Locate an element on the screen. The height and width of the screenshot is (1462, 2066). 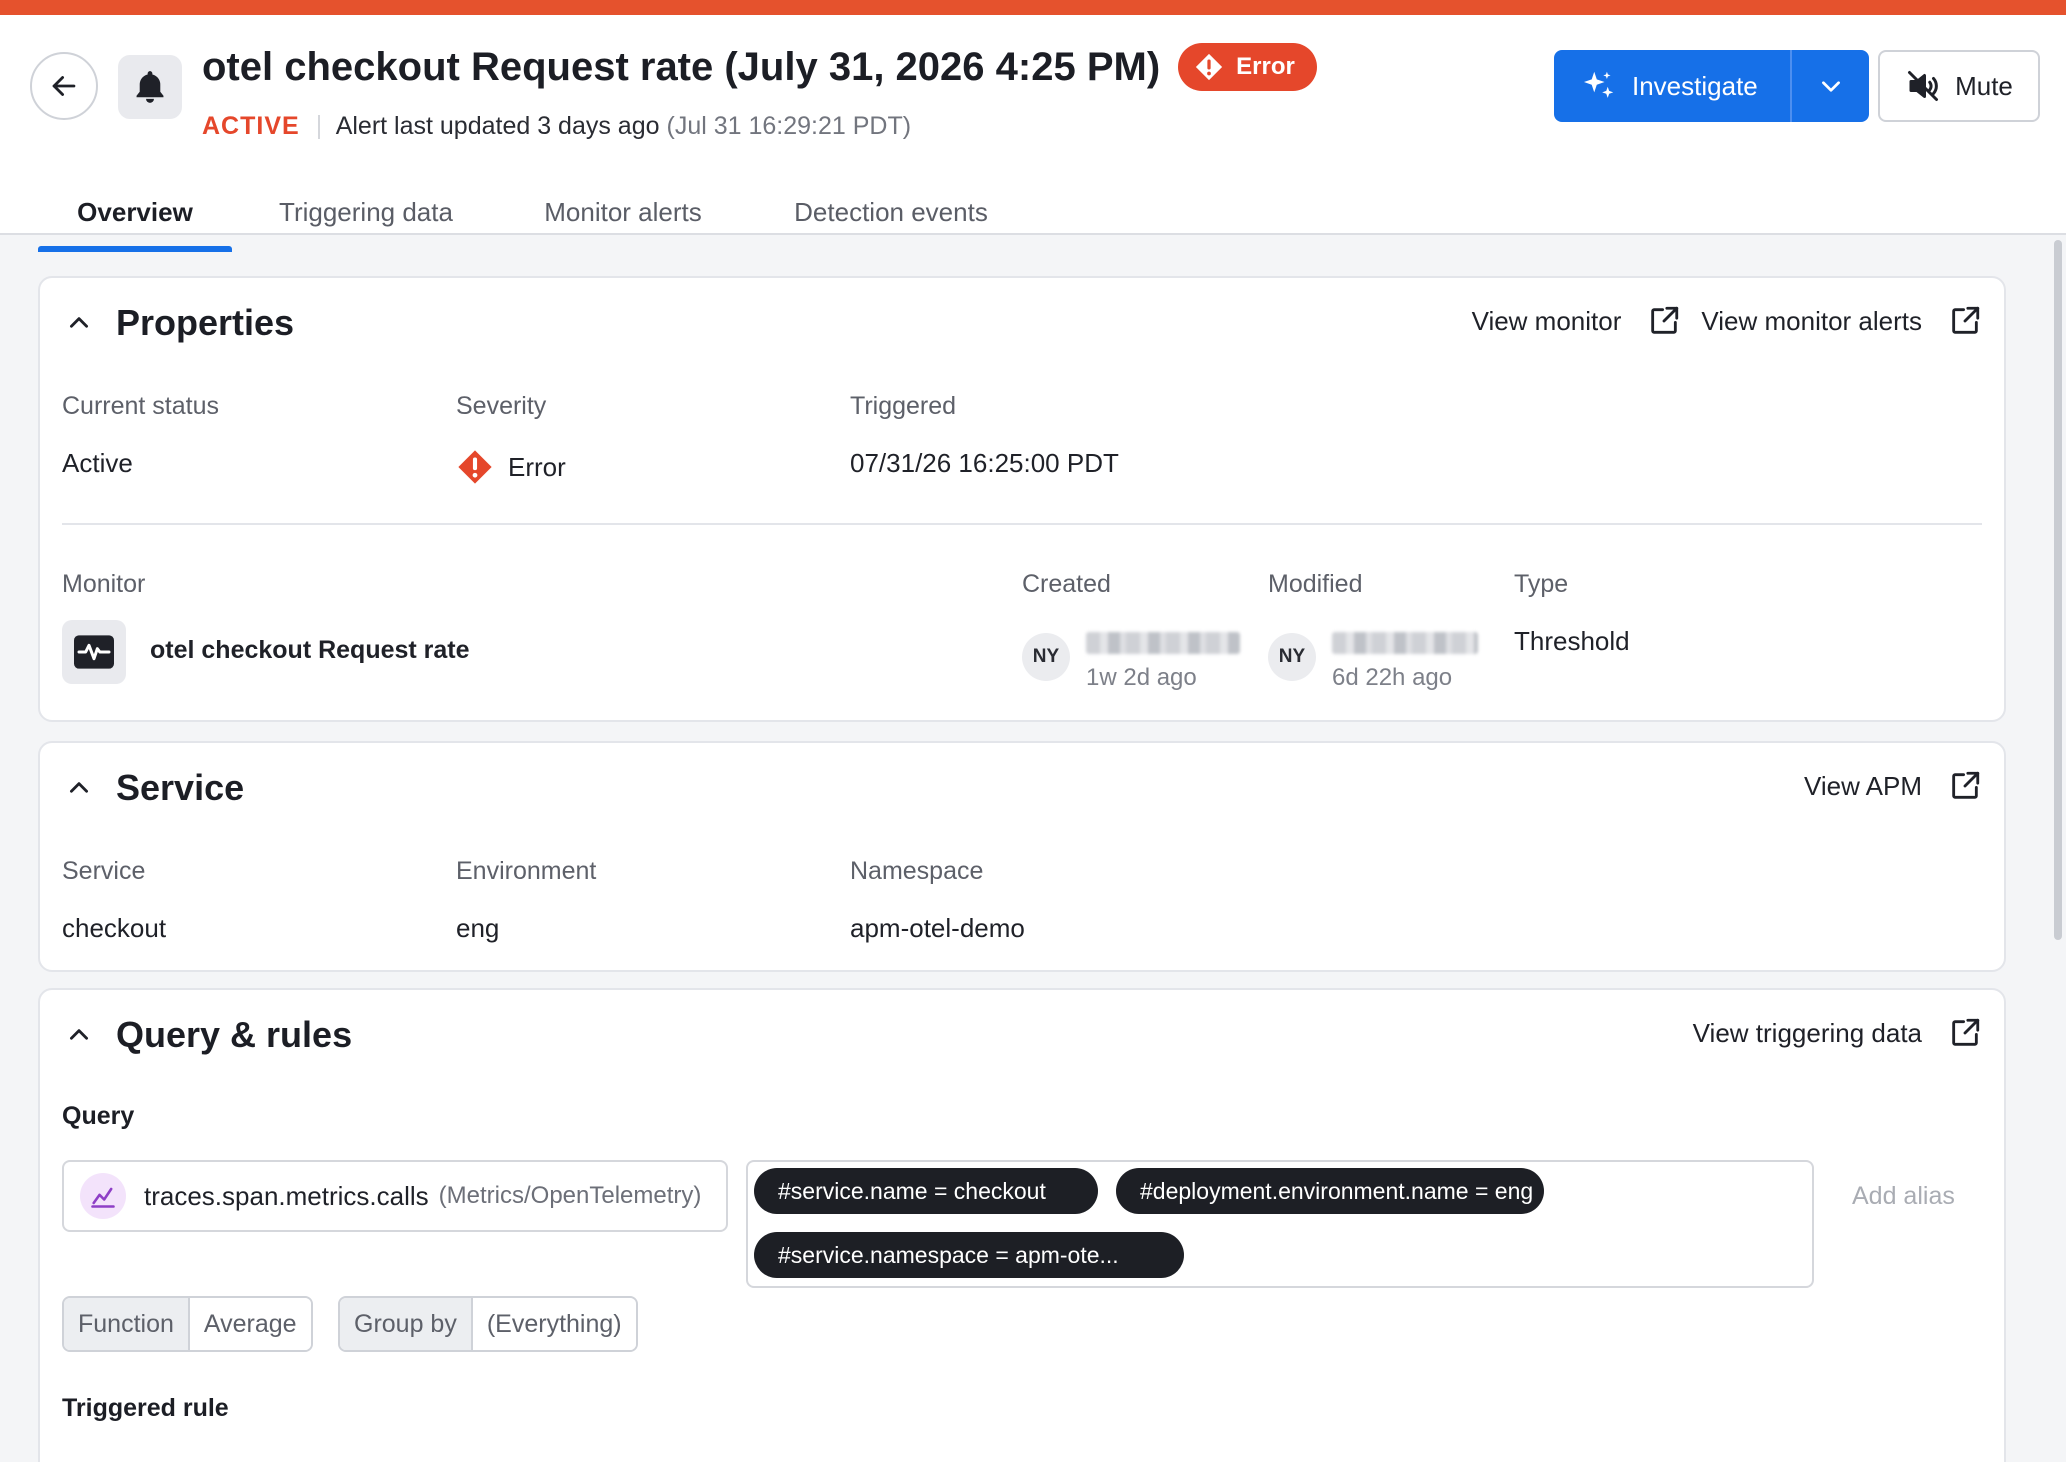
modified-by-avatar: NY is located at coordinates (1292, 657).